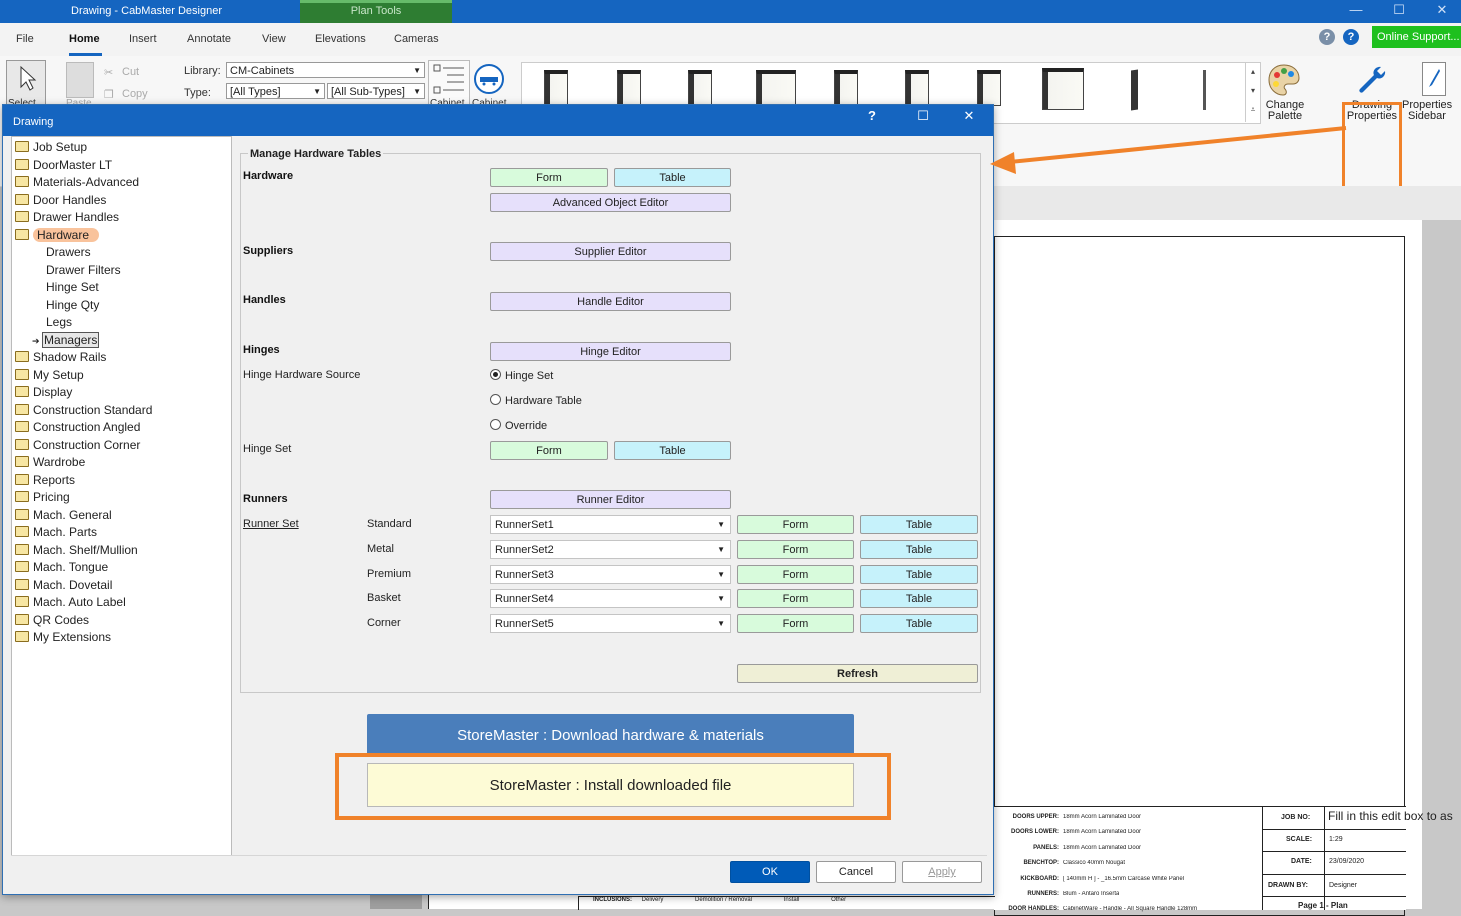 This screenshot has width=1461, height=916. What do you see at coordinates (77, 427) in the screenshot?
I see `tree-item-construction-angled: Construction Angled` at bounding box center [77, 427].